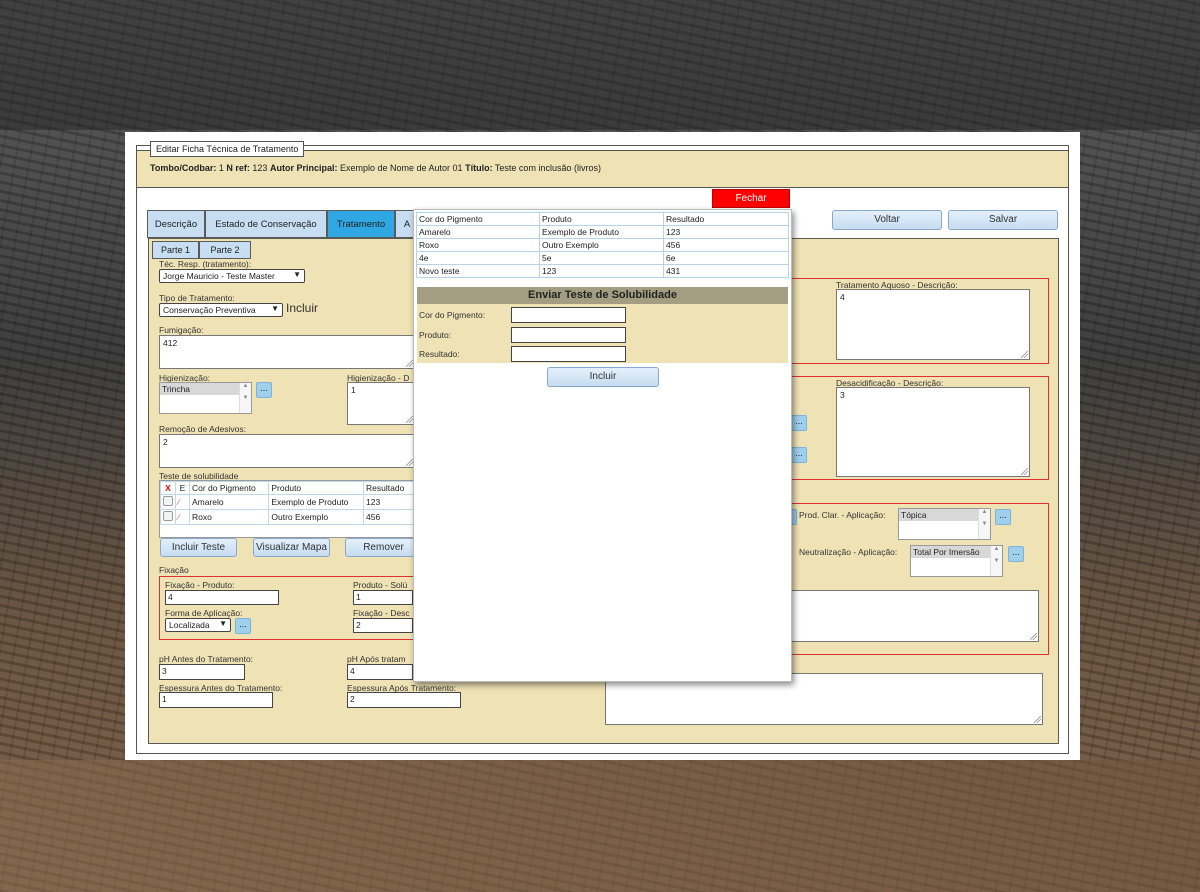 Image resolution: width=1200 pixels, height=892 pixels. Describe the element at coordinates (478, 232) in the screenshot. I see `cell-cor: Amarelo` at that location.